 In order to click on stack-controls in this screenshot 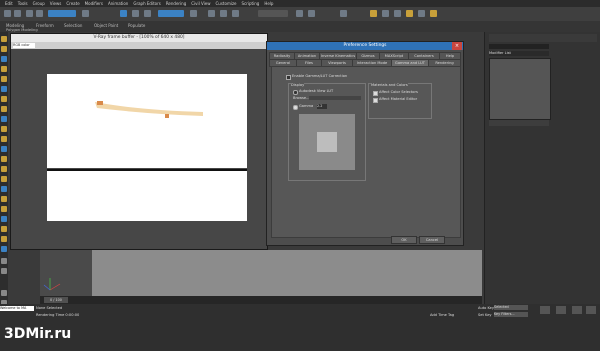, I will do `click(519, 123)`.